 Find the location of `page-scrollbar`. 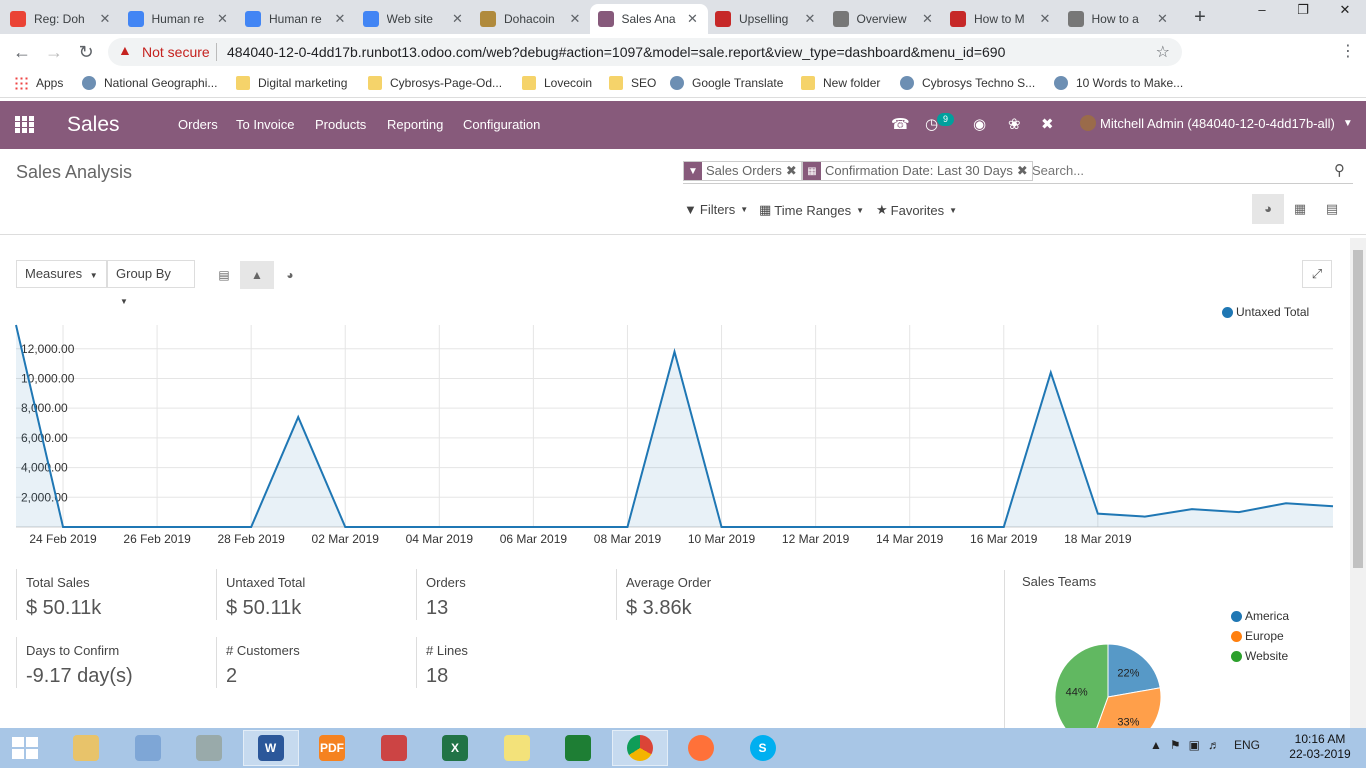

page-scrollbar is located at coordinates (1358, 483).